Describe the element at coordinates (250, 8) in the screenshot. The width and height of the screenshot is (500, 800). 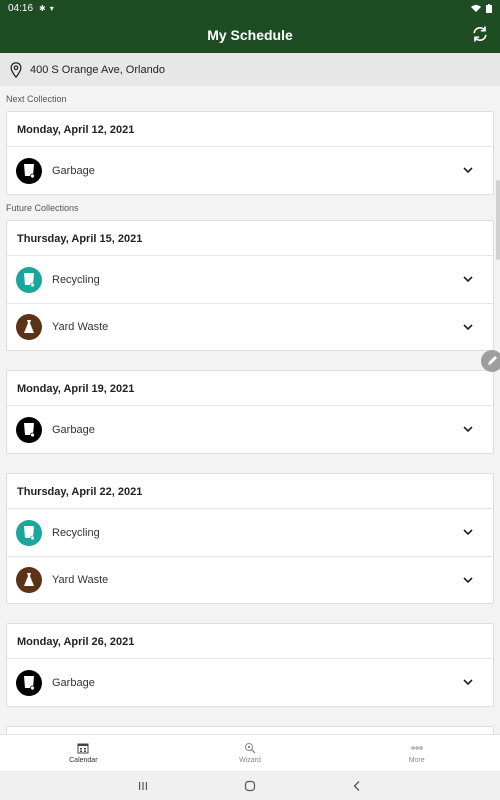
I see `status-bar: 04:16 ✱ ▾` at that location.